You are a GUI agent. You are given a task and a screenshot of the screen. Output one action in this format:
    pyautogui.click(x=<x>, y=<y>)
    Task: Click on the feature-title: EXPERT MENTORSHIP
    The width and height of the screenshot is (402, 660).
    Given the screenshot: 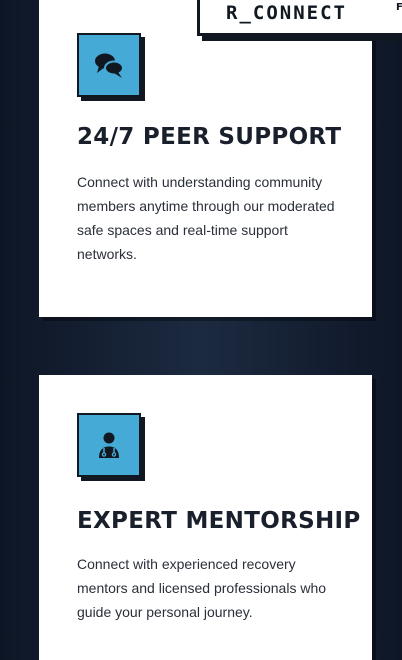 What is the action you would take?
    pyautogui.click(x=219, y=521)
    